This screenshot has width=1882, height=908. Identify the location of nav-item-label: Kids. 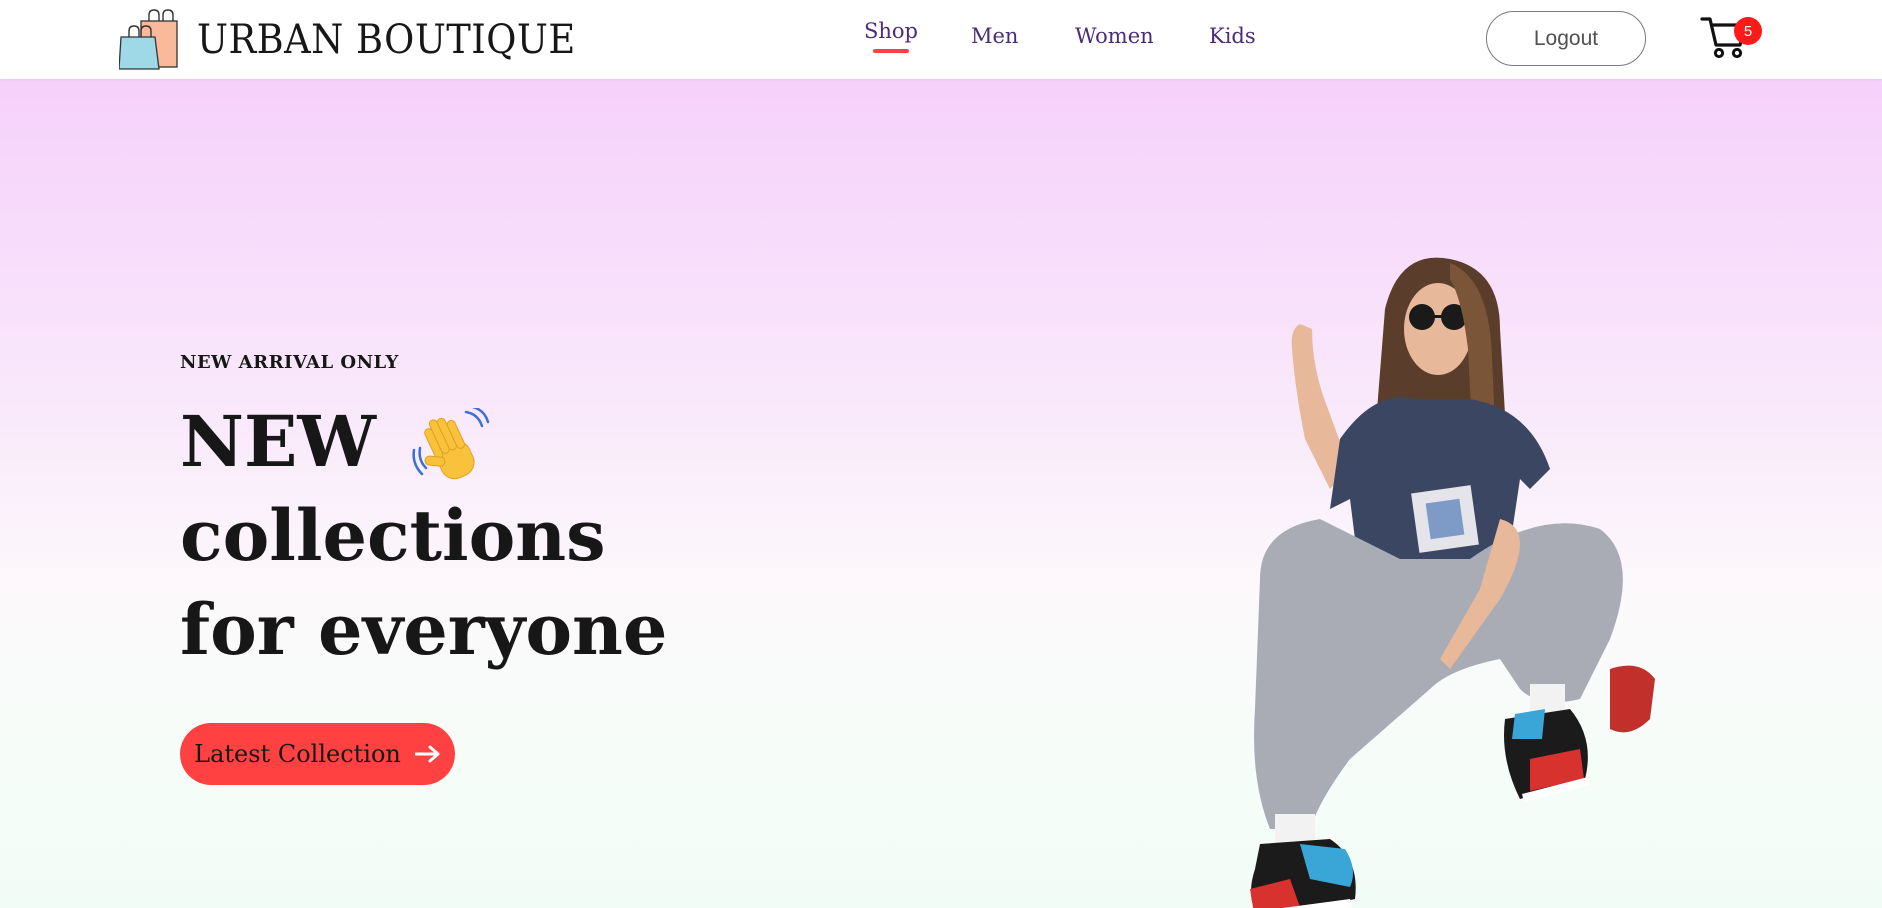
(1232, 36).